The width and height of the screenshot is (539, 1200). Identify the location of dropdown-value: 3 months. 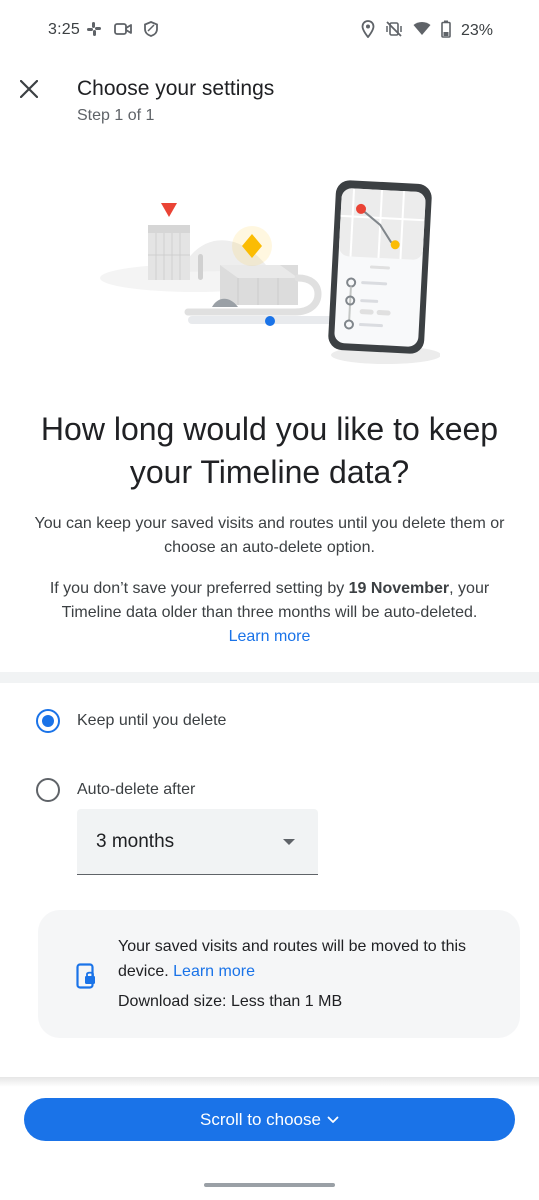
(135, 841).